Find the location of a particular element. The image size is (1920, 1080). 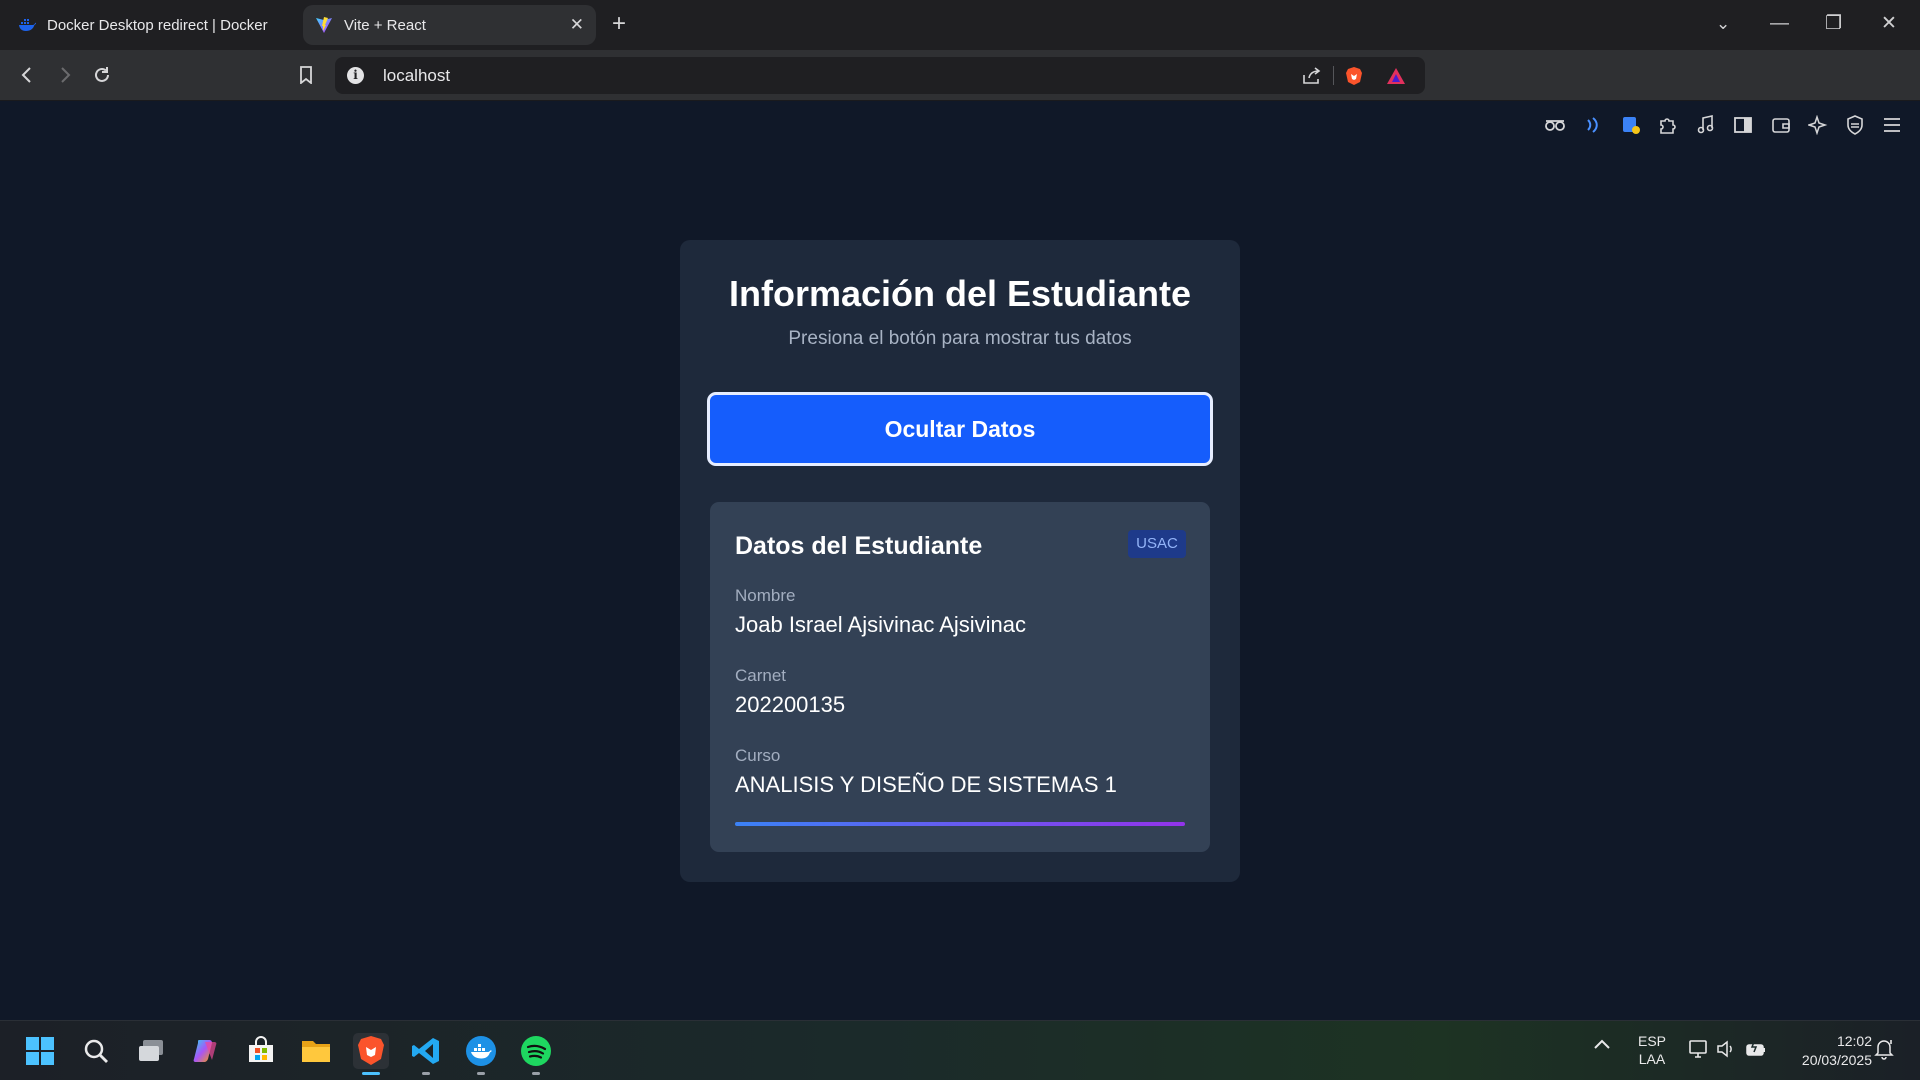

gradient-divider-bar is located at coordinates (960, 824).